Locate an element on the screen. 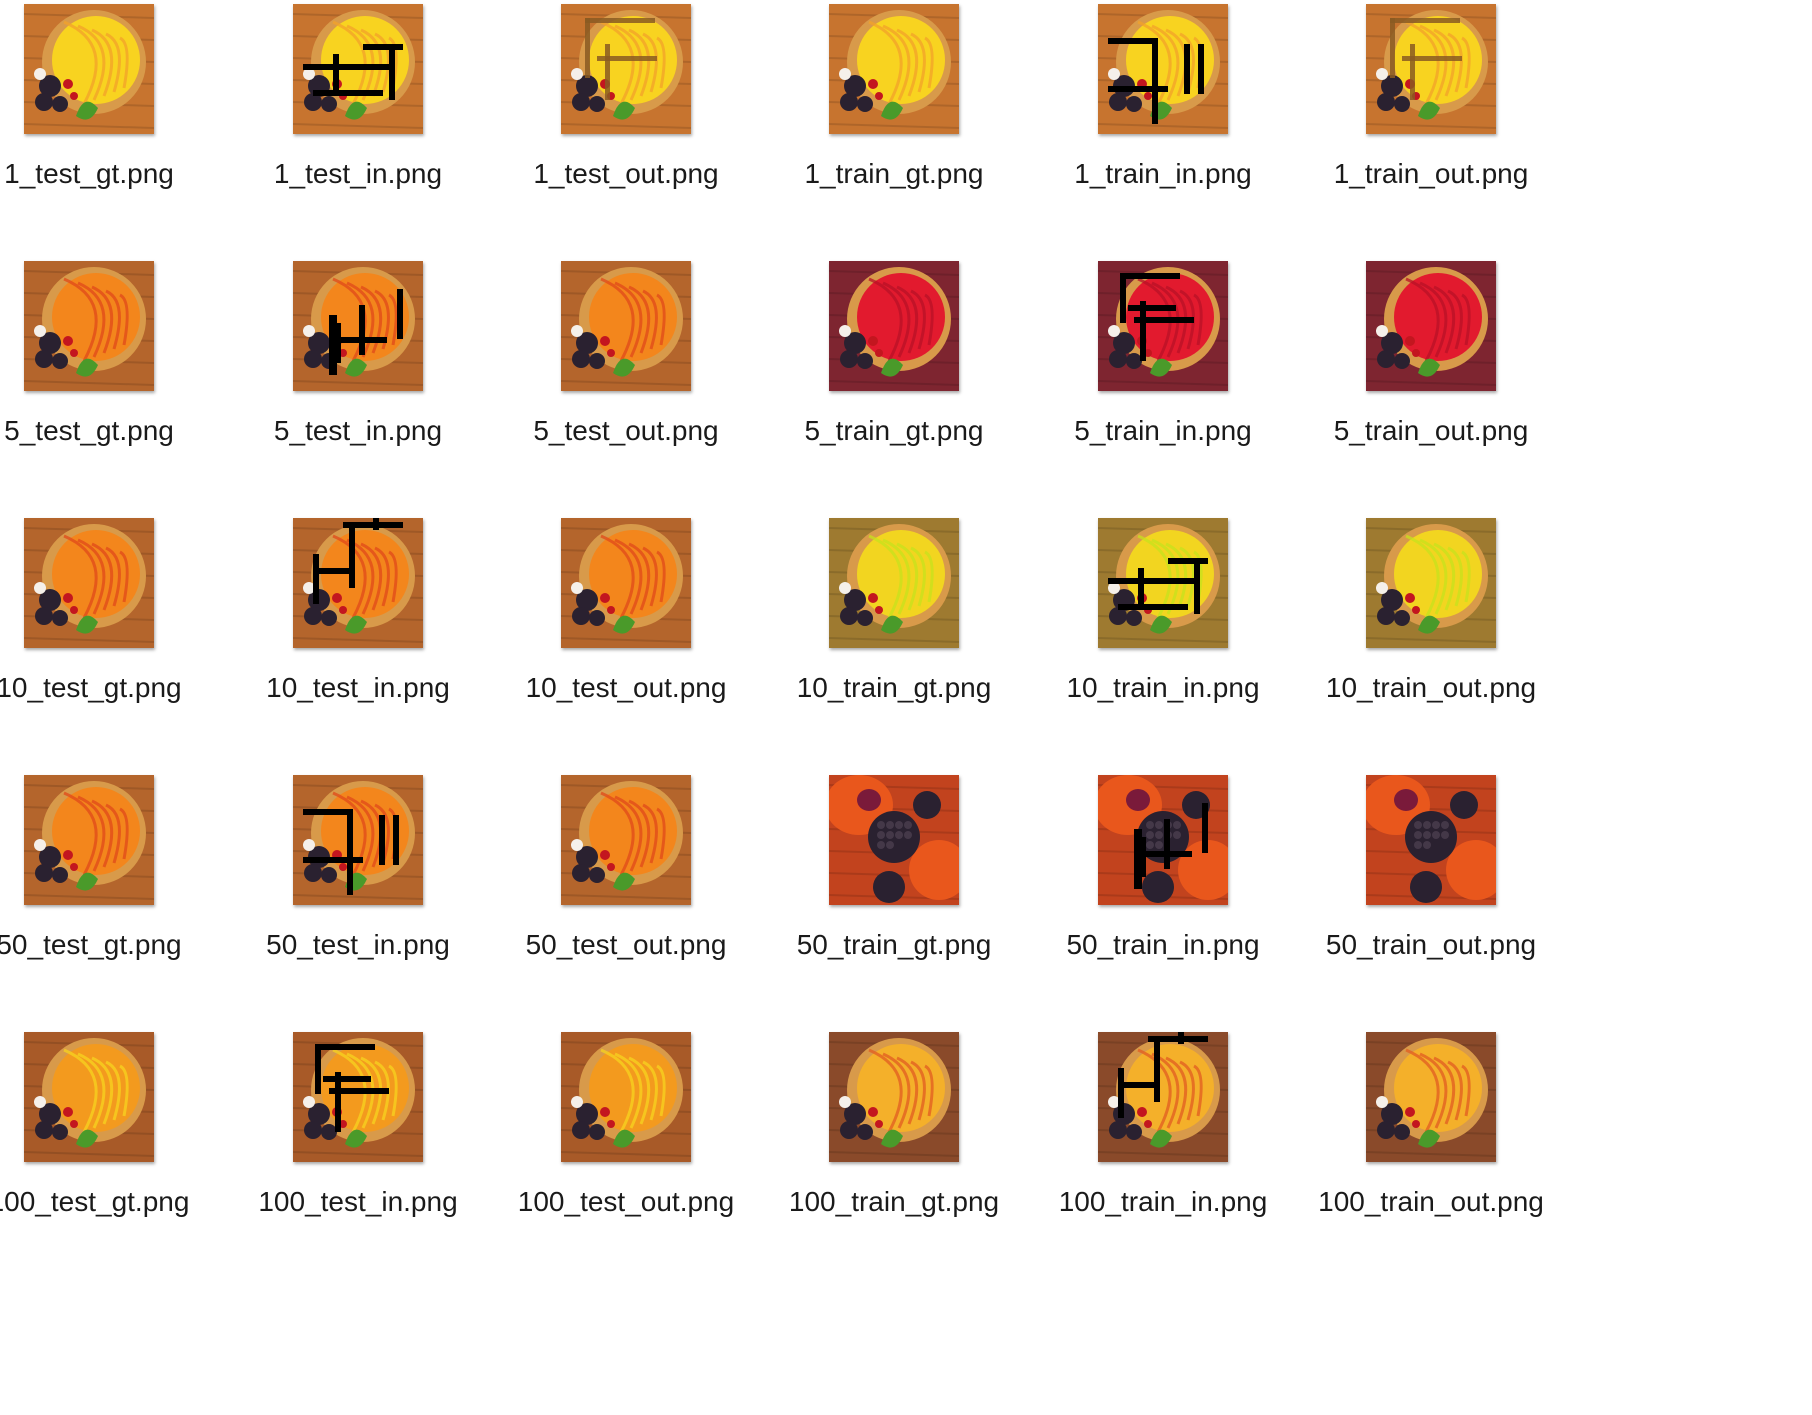 The image size is (1812, 1415). file-name-label: 50_test_gt.png is located at coordinates (91, 944).